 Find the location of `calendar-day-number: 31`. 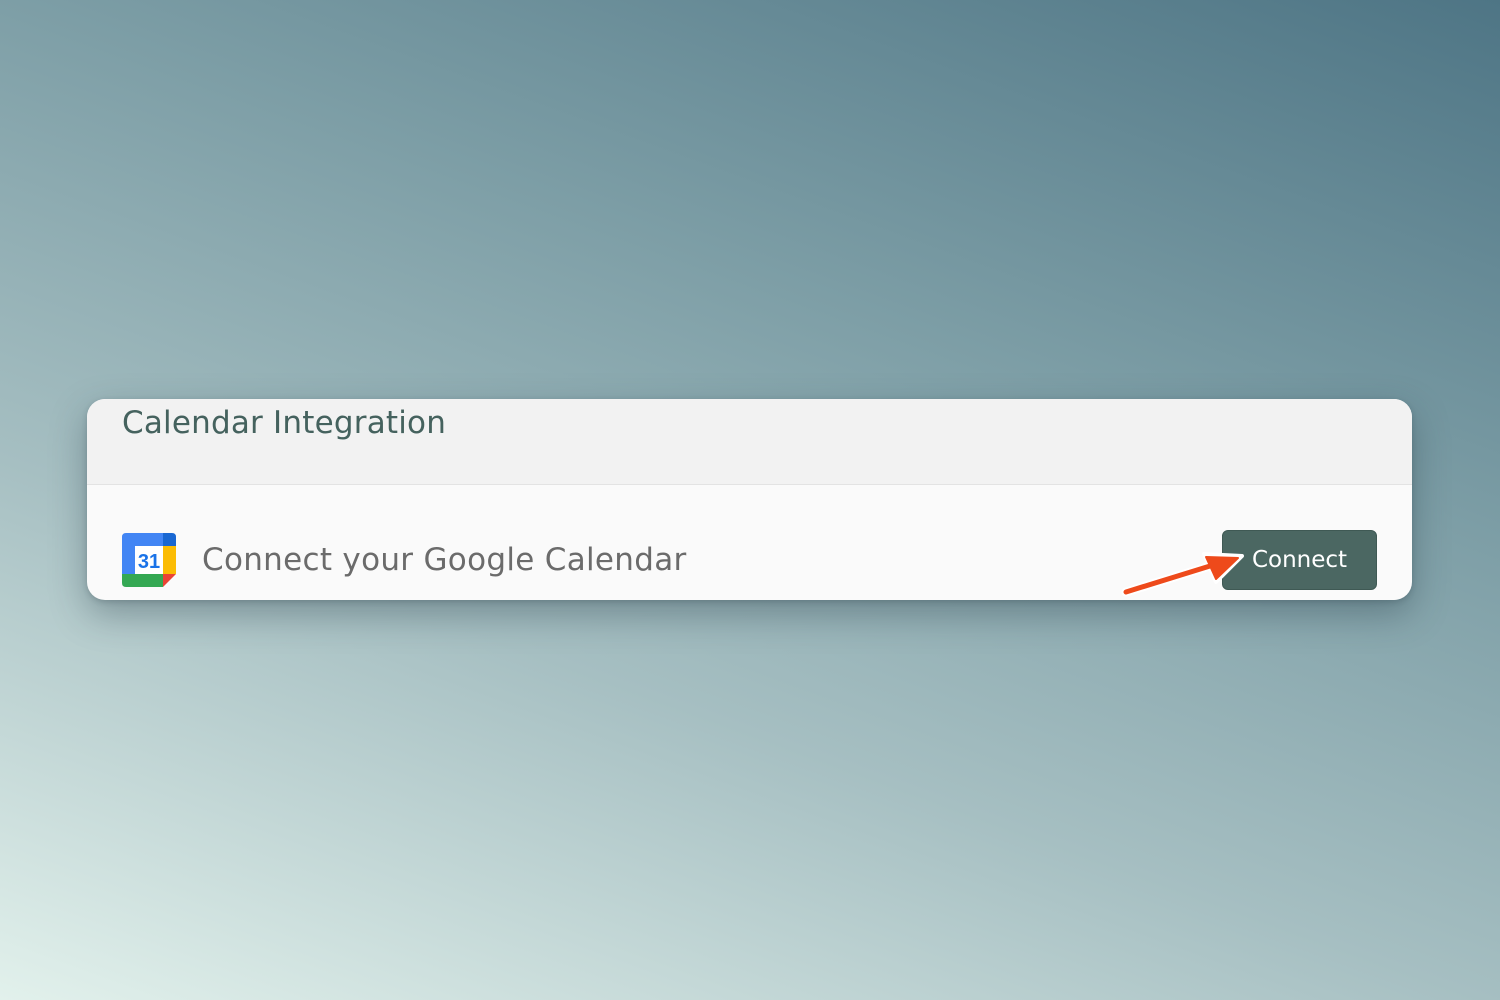

calendar-day-number: 31 is located at coordinates (149, 562).